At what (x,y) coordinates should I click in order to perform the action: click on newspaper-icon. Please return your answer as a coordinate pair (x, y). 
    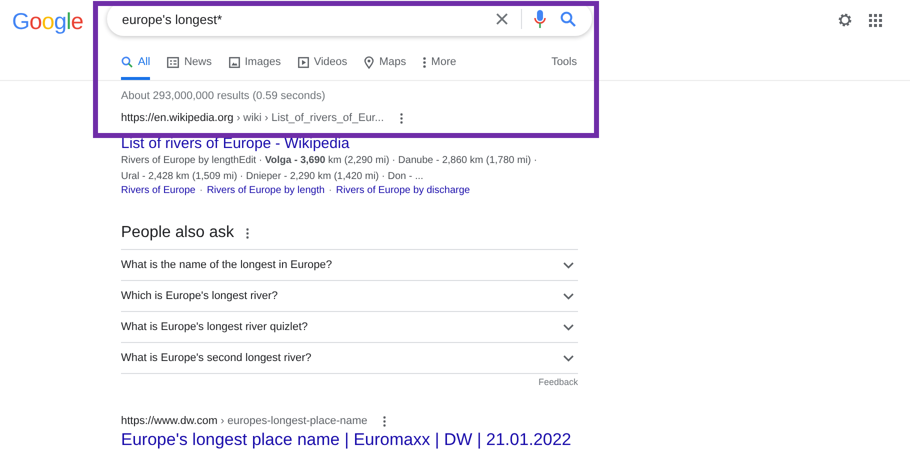
    Looking at the image, I should click on (173, 62).